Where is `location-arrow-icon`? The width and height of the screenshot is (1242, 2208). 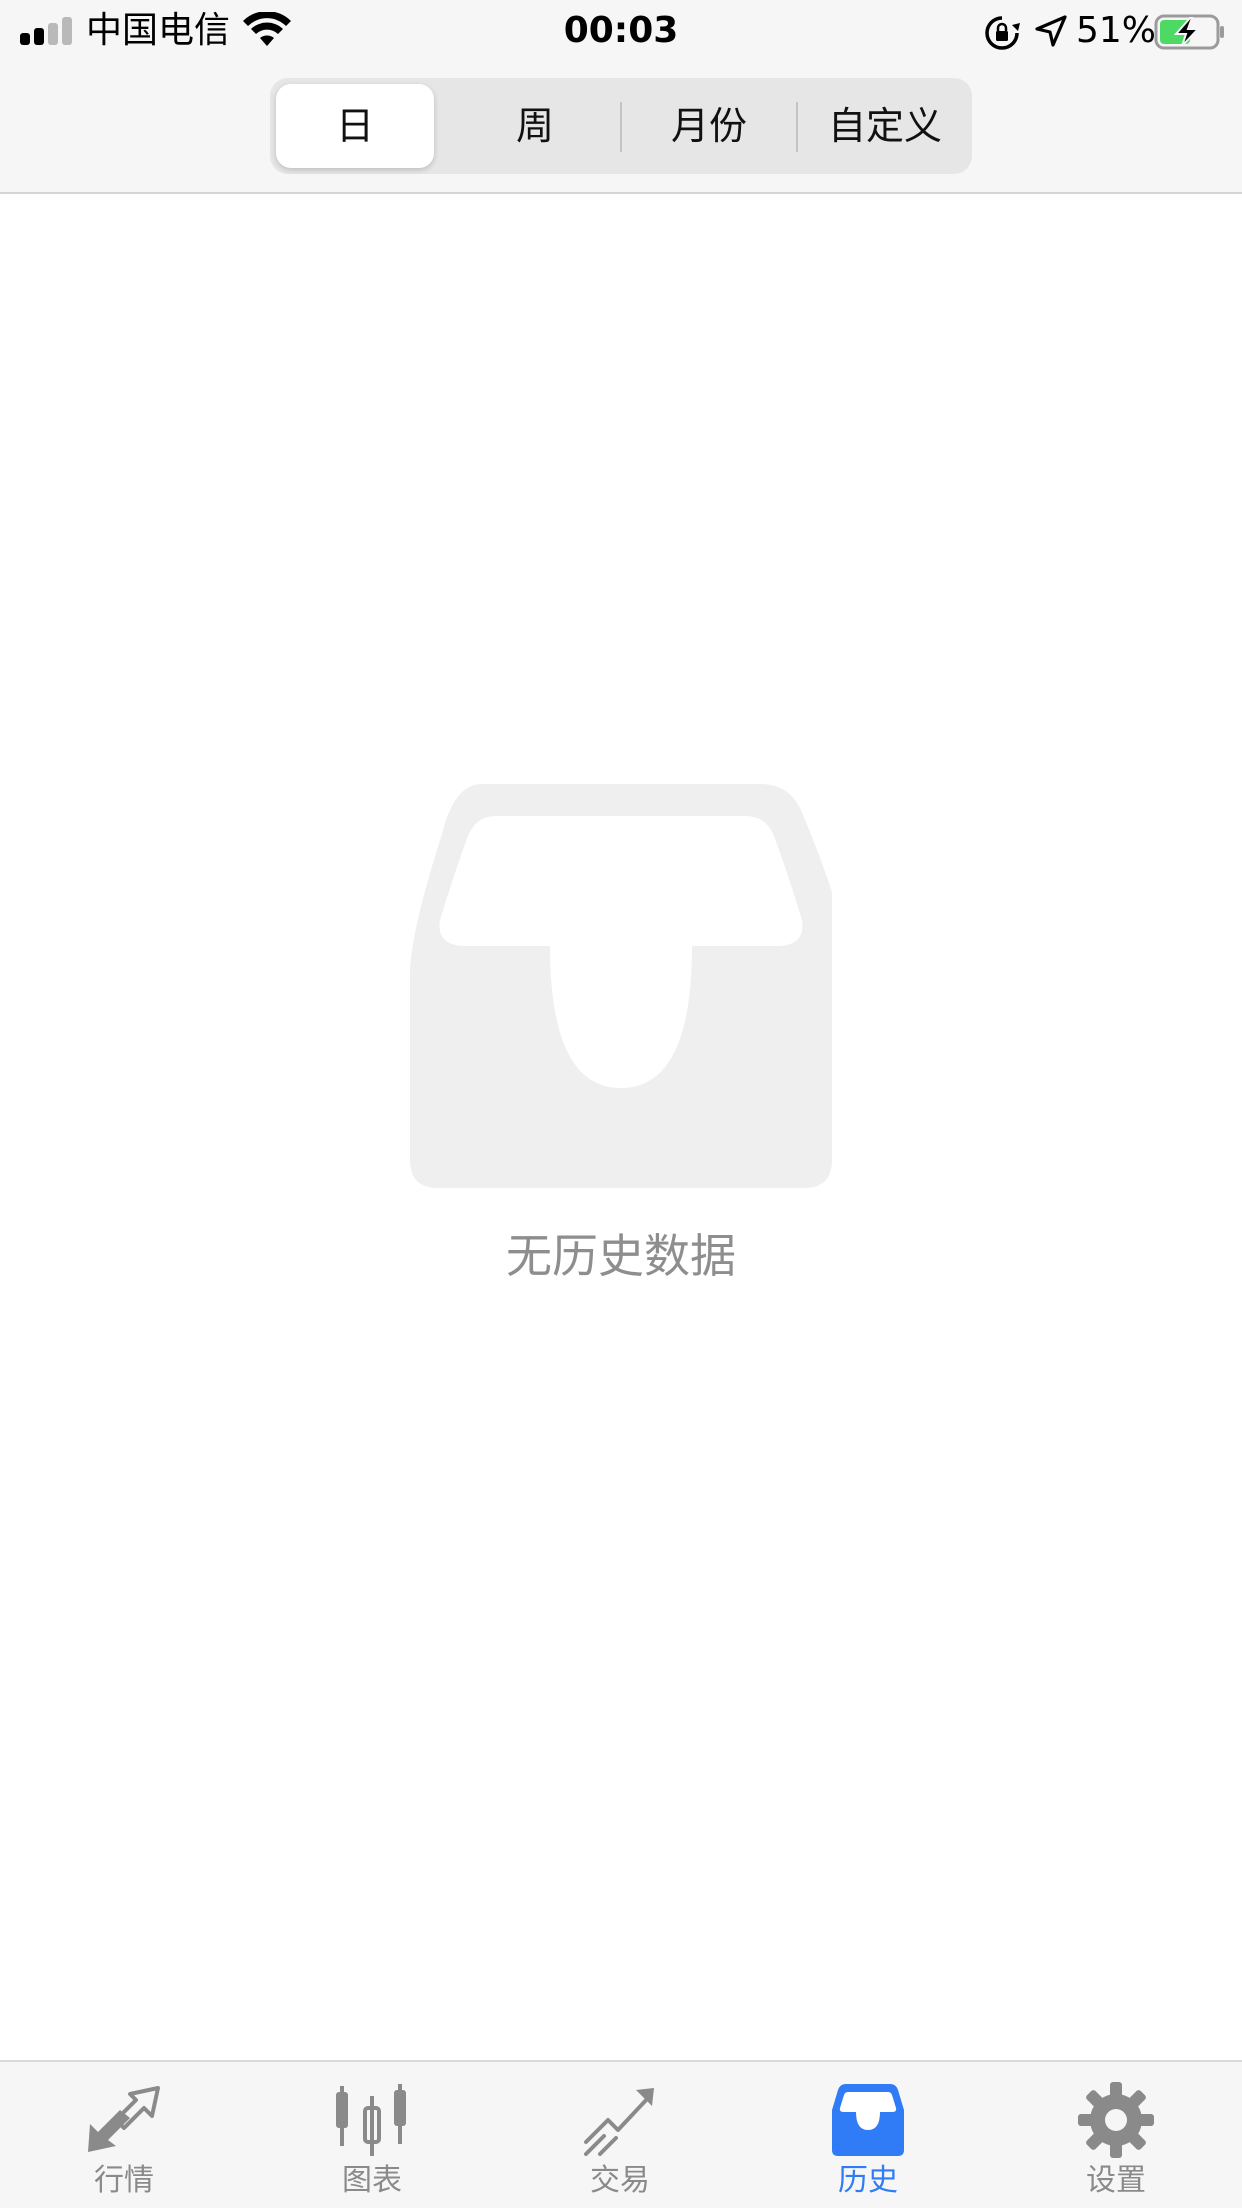 location-arrow-icon is located at coordinates (1051, 31).